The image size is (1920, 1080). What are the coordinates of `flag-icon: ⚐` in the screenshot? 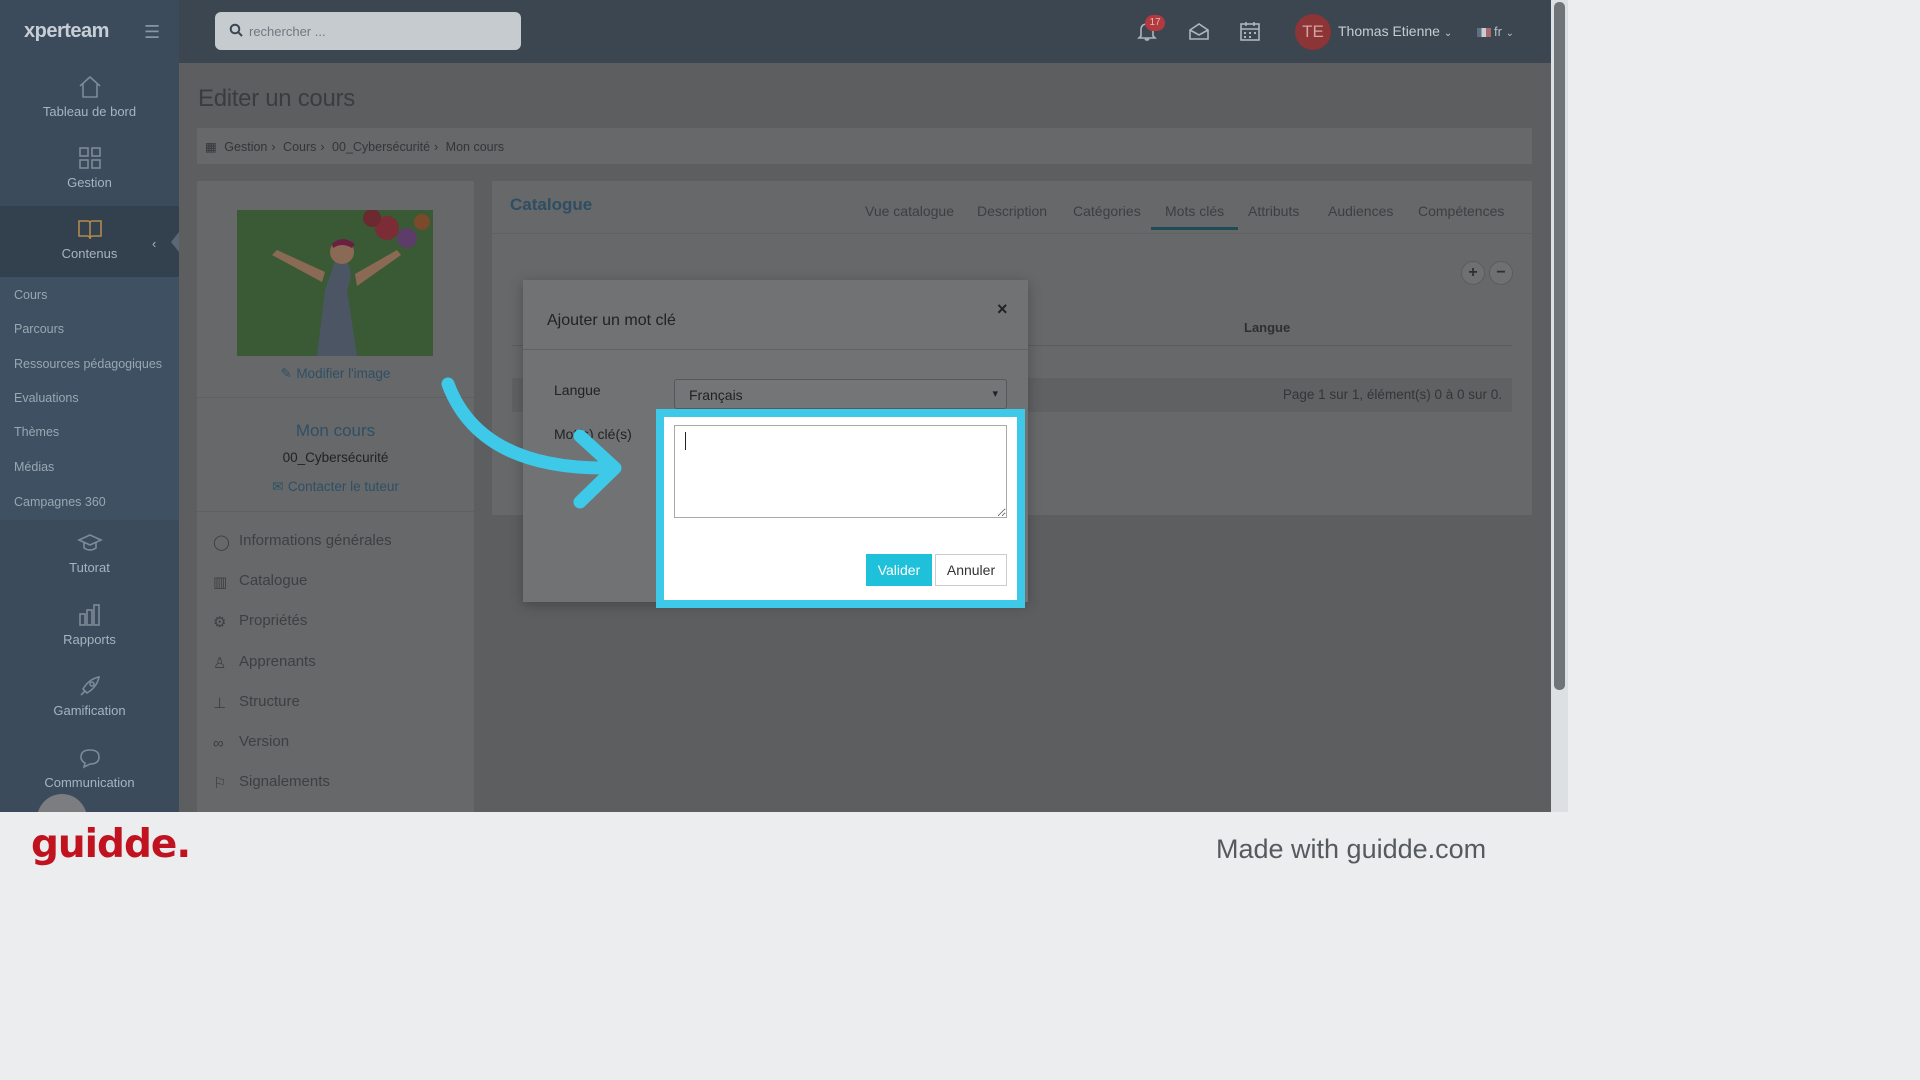 It's located at (220, 783).